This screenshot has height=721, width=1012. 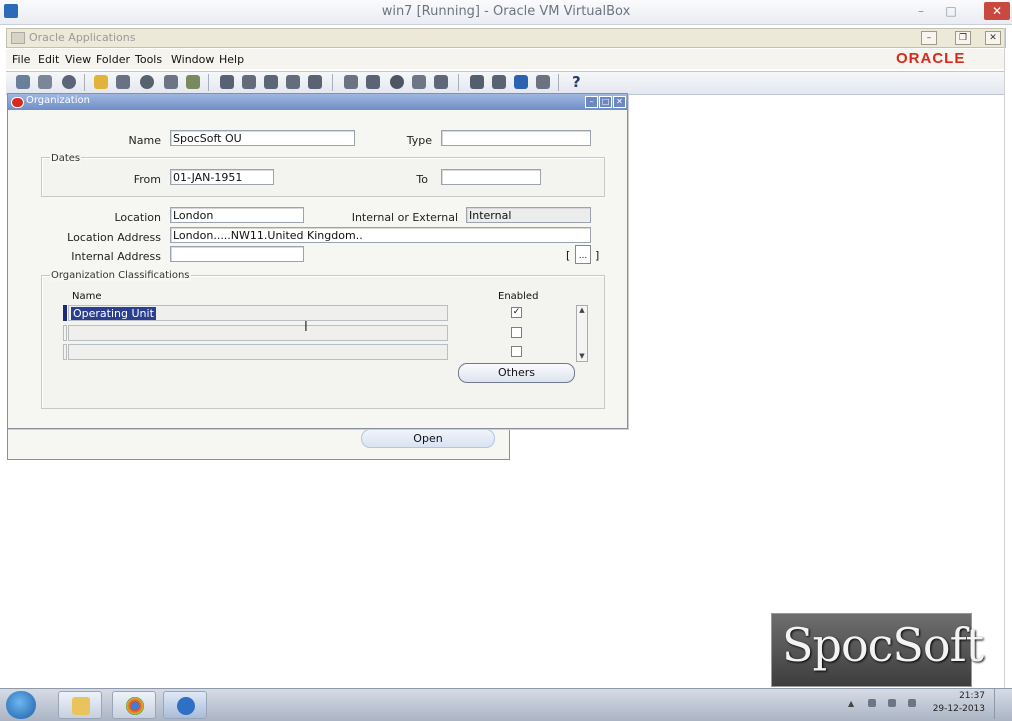 What do you see at coordinates (227, 82) in the screenshot?
I see `copy-icon` at bounding box center [227, 82].